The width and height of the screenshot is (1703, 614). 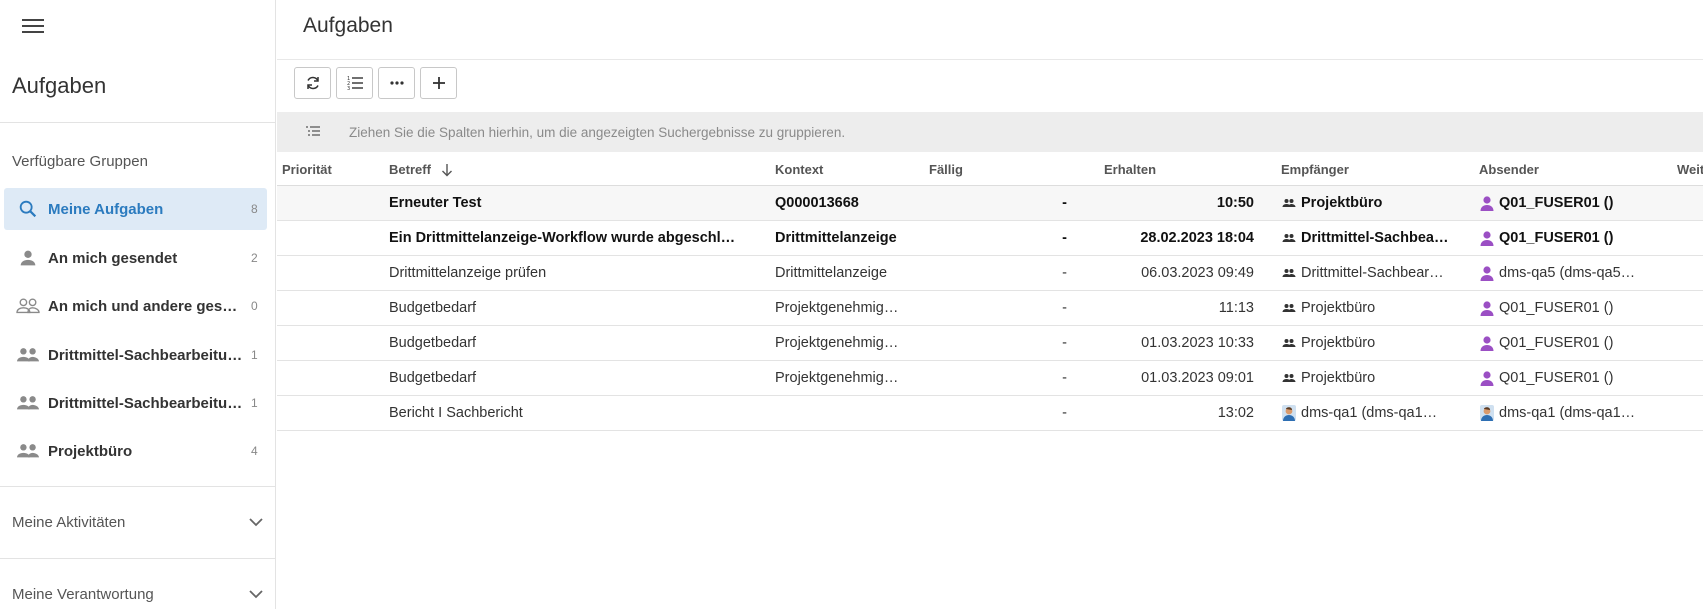 I want to click on column-header-kontext: Kontext, so click(x=799, y=169).